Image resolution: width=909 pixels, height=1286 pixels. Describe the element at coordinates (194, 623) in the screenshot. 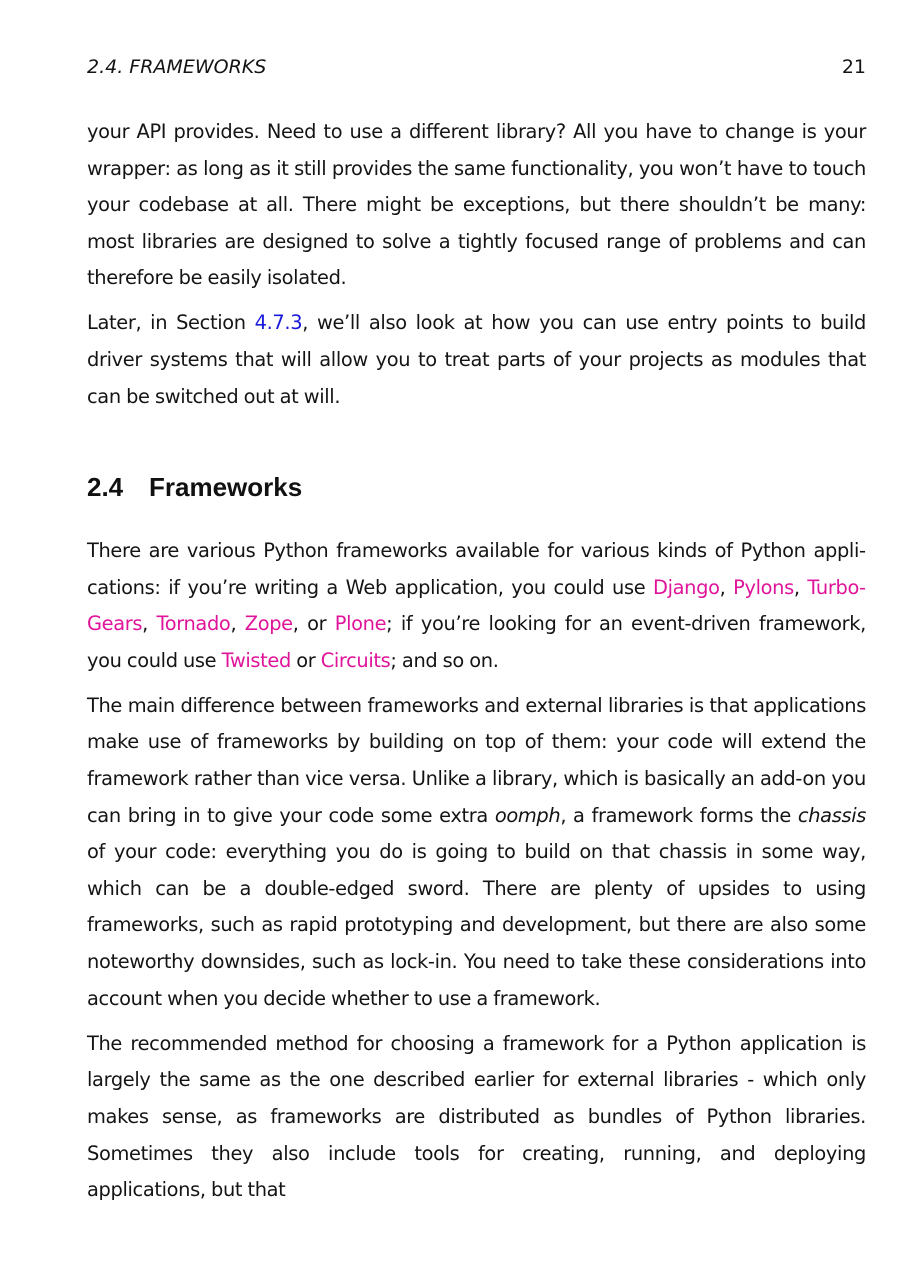

I see `link-tornado: Tornado` at that location.